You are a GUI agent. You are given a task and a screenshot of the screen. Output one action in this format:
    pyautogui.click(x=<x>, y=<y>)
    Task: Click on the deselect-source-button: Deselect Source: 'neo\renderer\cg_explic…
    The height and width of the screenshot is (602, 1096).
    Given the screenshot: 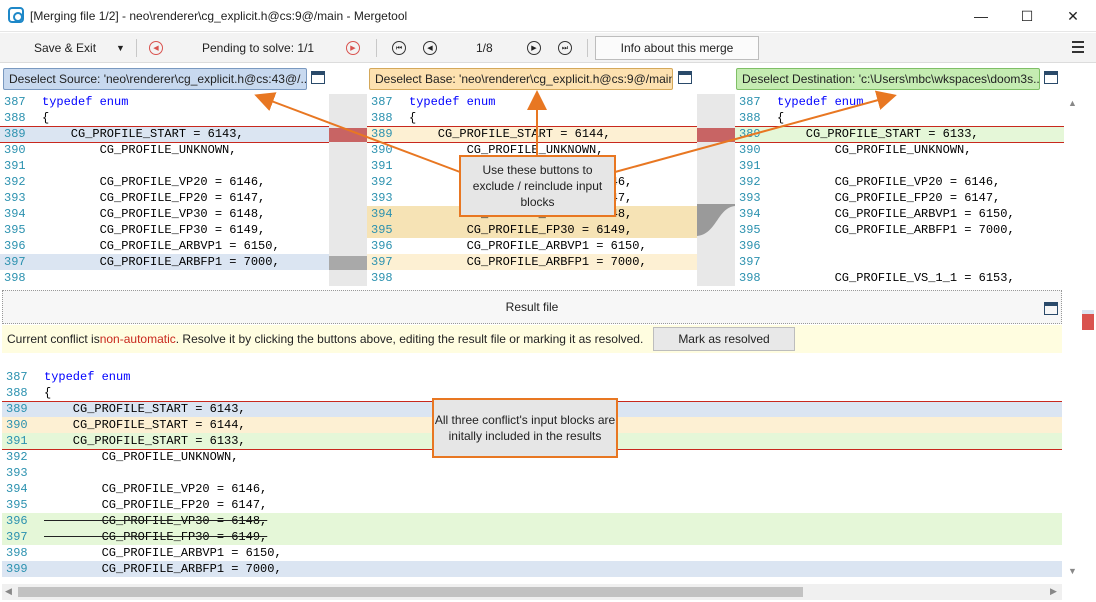 What is the action you would take?
    pyautogui.click(x=155, y=79)
    